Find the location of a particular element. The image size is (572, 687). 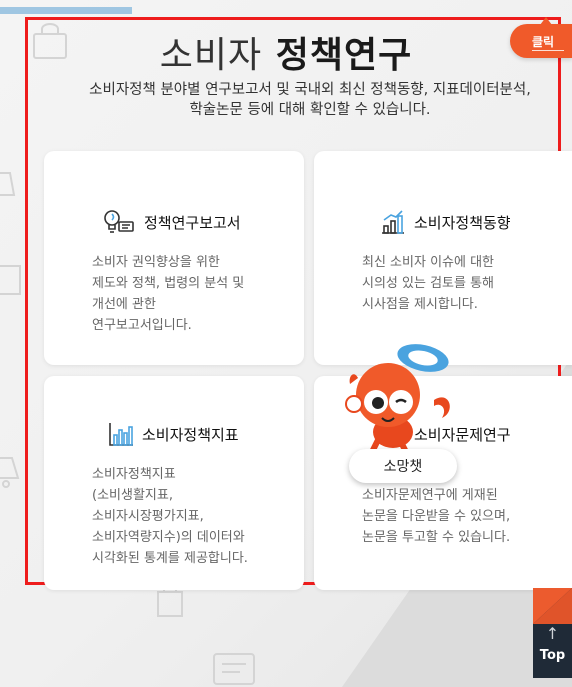

accent-stripe is located at coordinates (66, 10).